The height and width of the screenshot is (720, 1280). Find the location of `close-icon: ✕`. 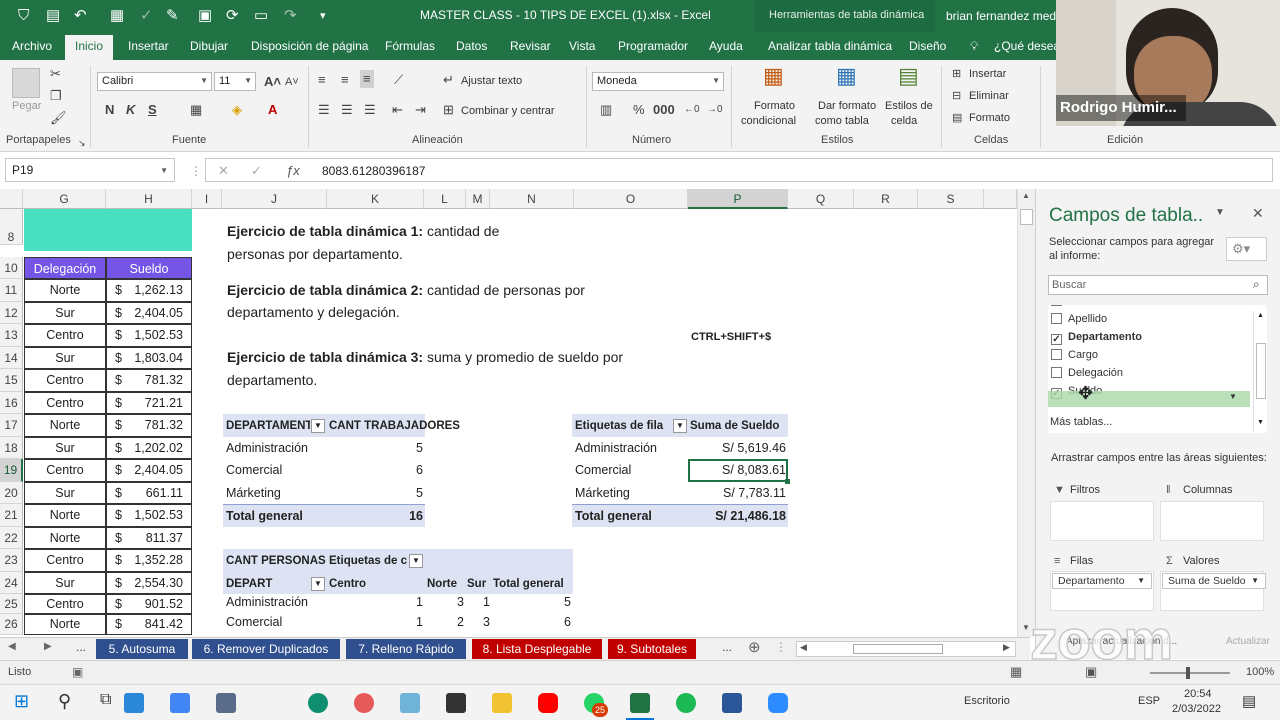

close-icon: ✕ is located at coordinates (1258, 213).